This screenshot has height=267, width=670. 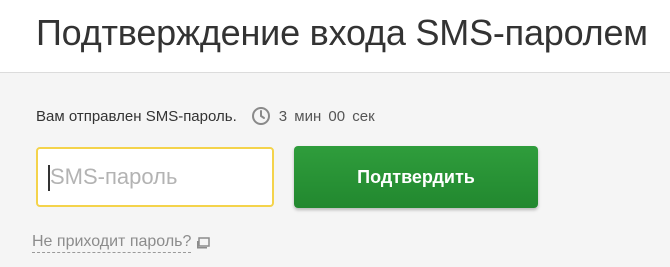 I want to click on countdown-timer: 3 мин 00 сек, so click(x=313, y=116).